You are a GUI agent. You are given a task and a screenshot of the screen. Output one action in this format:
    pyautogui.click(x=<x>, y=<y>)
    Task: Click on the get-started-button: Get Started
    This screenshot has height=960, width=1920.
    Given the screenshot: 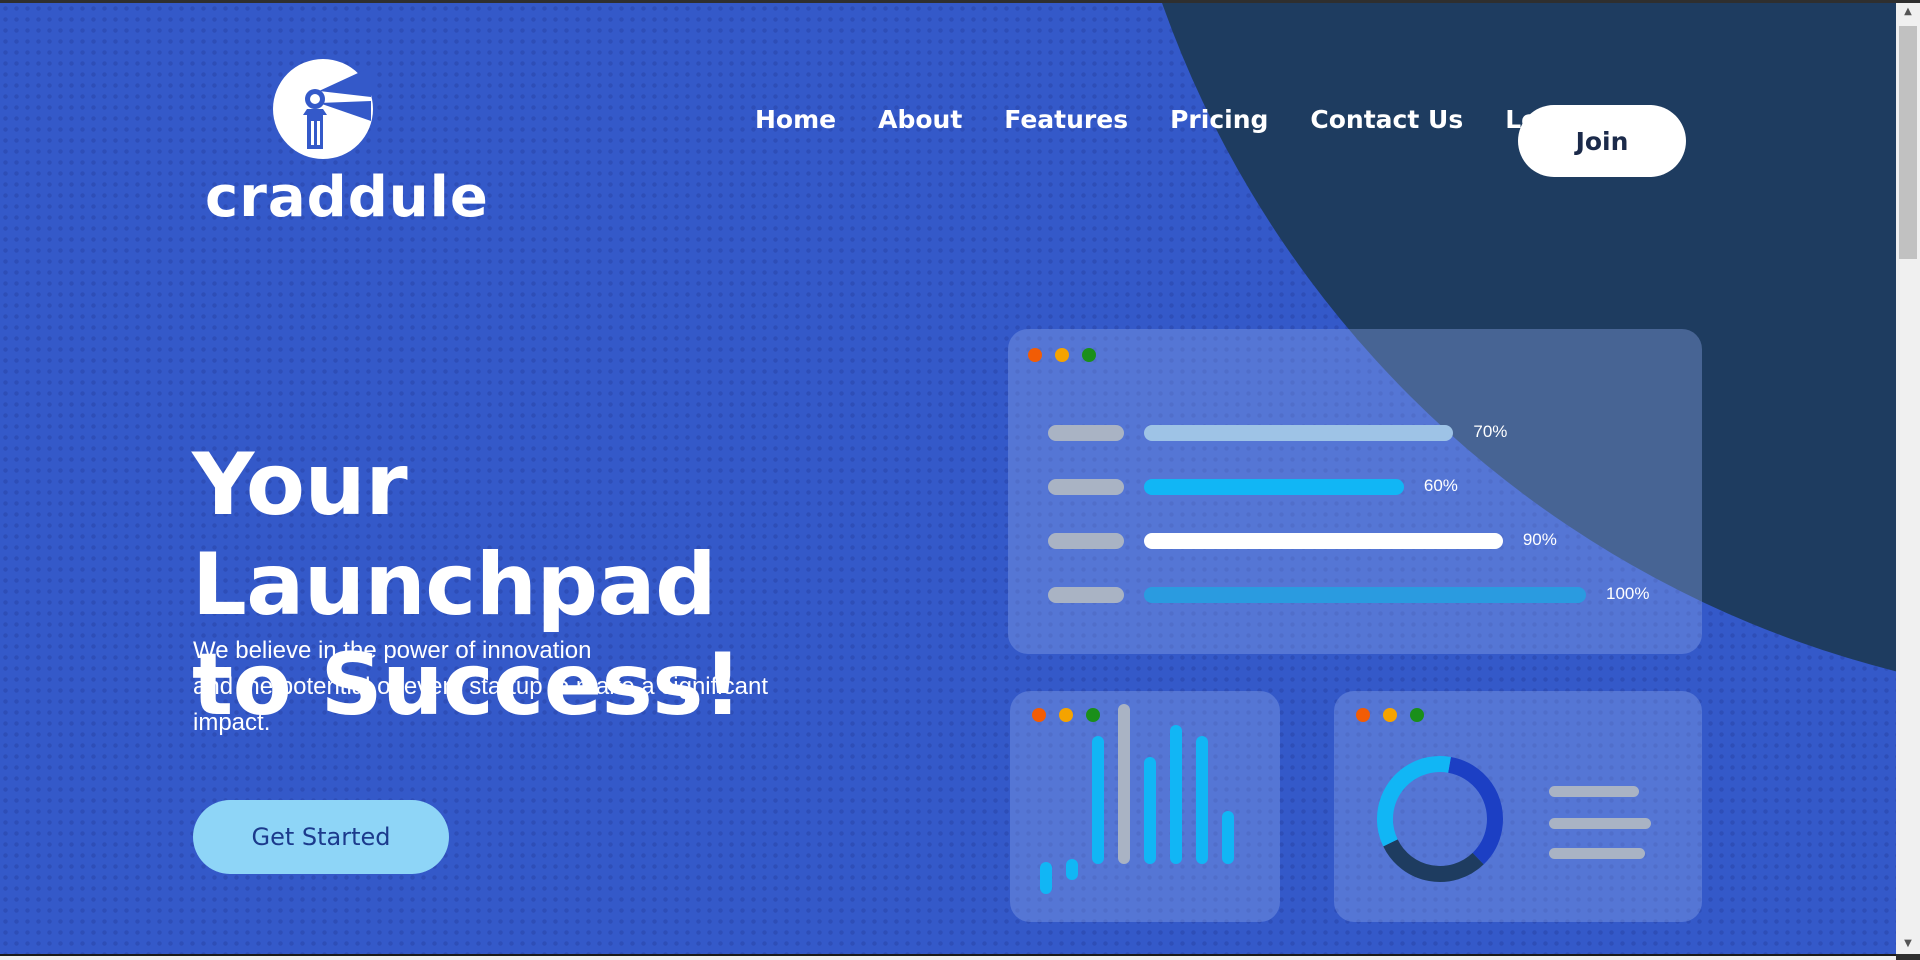 What is the action you would take?
    pyautogui.click(x=321, y=837)
    